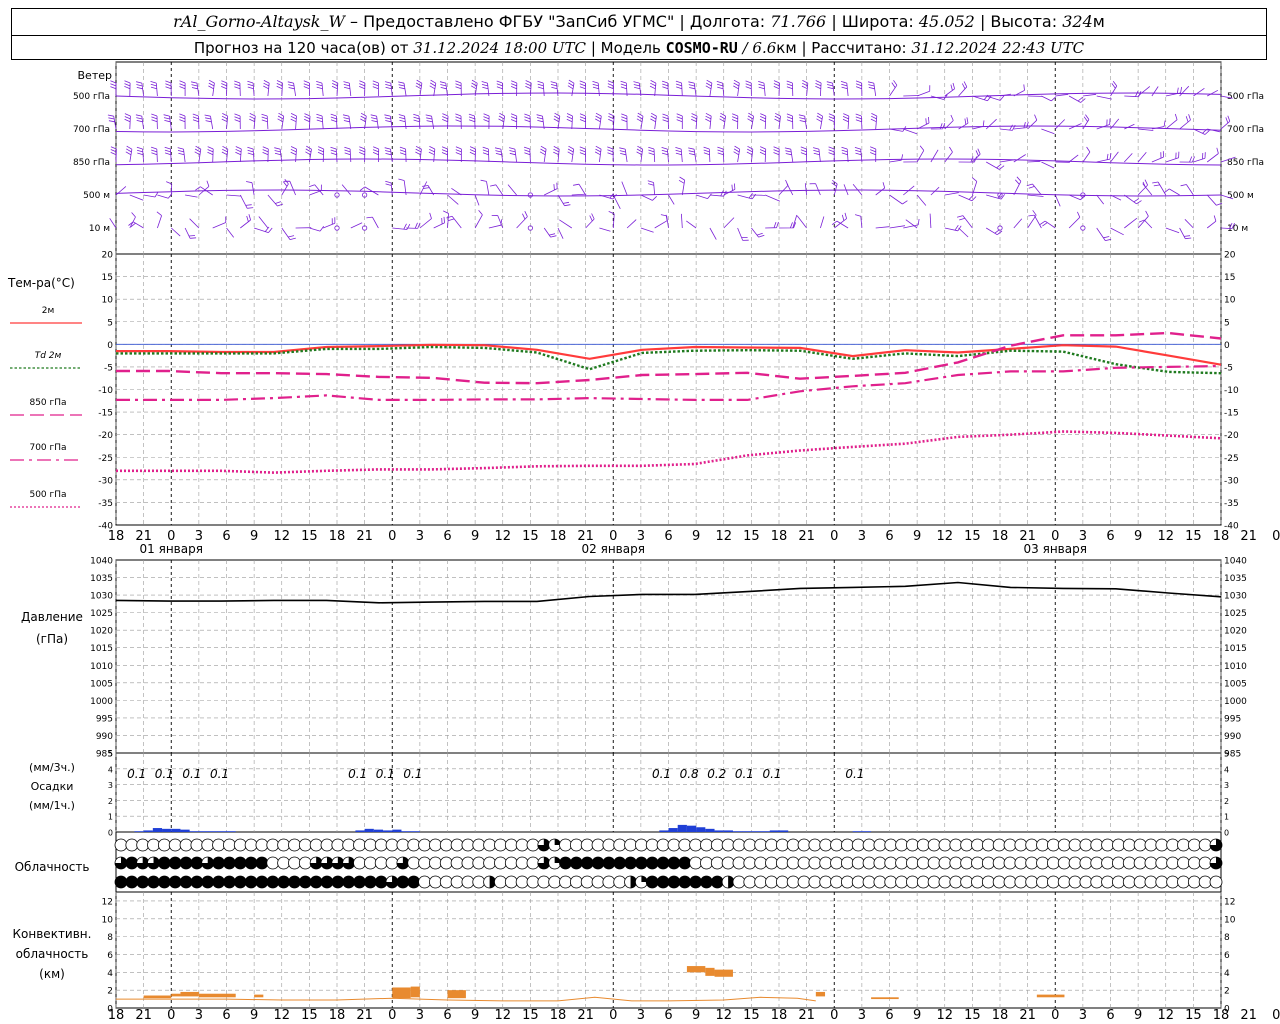 Image resolution: width=1280 pixels, height=1024 pixels. Describe the element at coordinates (41, 283) in the screenshot. I see `temp-title: Тем-ра(°C)` at that location.